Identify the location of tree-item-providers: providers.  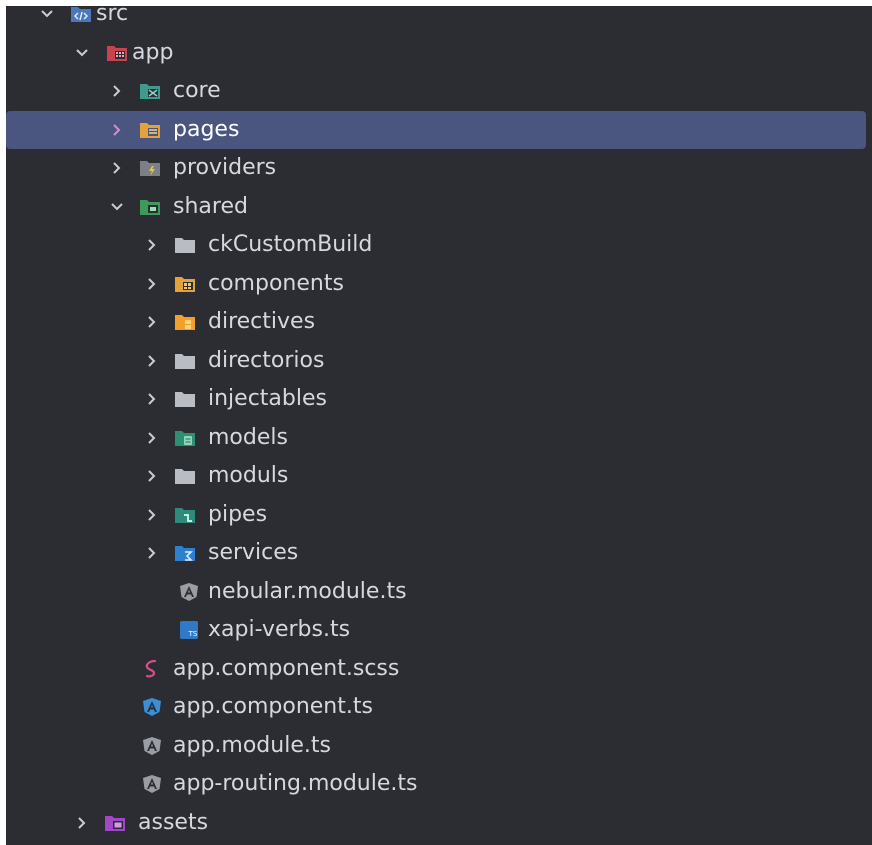
(439, 168).